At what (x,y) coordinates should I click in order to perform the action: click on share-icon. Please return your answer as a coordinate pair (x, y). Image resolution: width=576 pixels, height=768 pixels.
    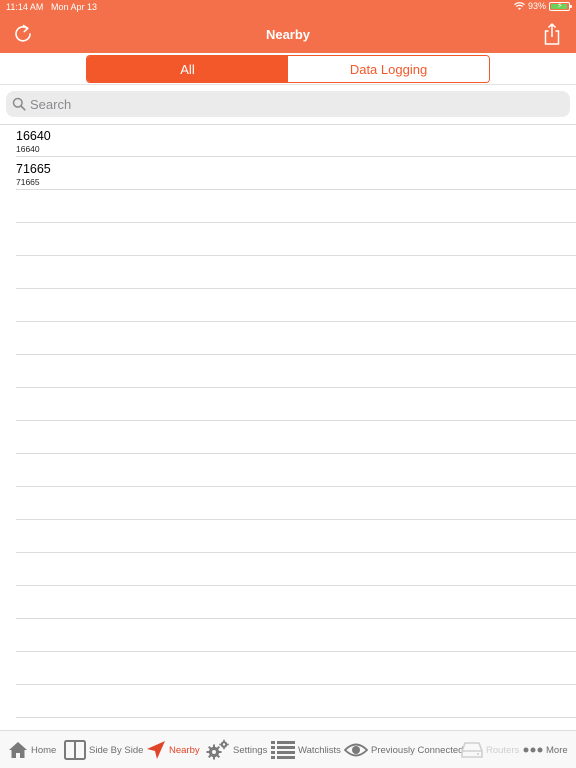
    Looking at the image, I should click on (552, 34).